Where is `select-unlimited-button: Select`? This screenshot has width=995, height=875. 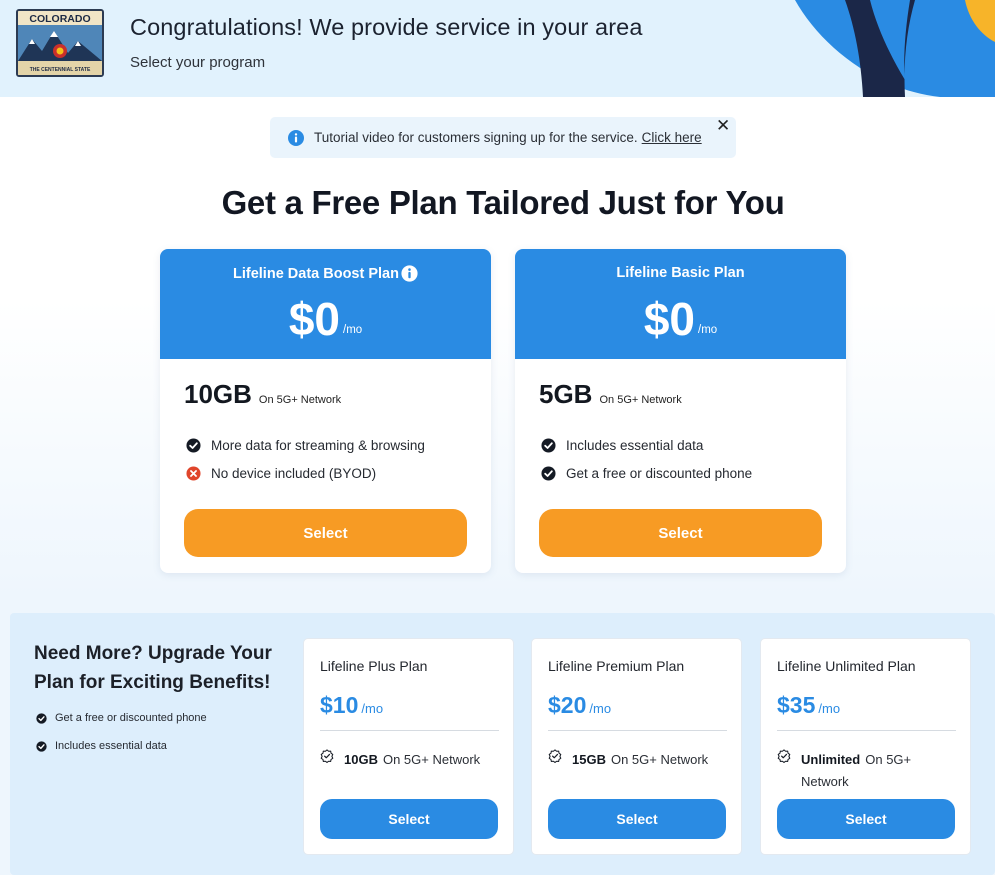 select-unlimited-button: Select is located at coordinates (866, 819).